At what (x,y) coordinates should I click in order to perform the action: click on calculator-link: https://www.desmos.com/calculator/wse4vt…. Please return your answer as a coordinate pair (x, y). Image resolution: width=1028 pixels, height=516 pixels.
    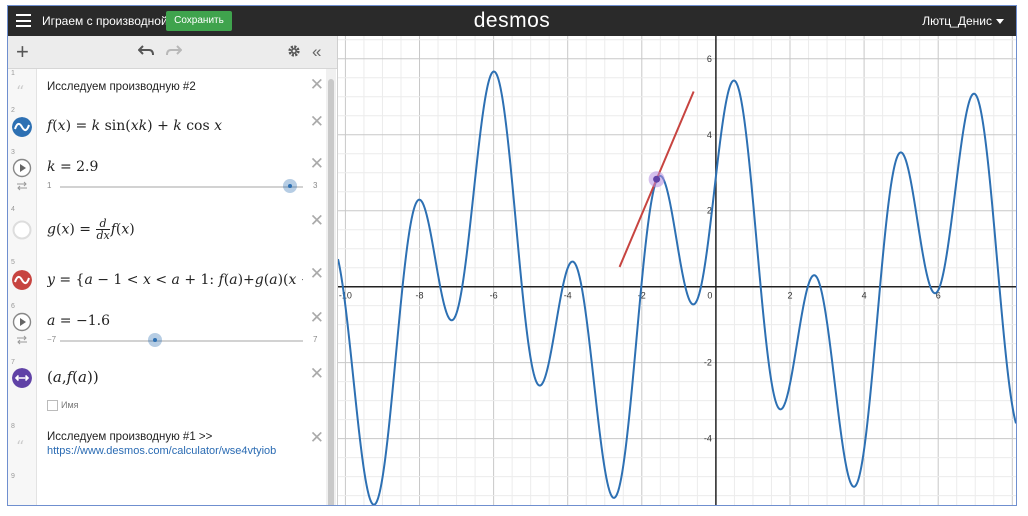
    Looking at the image, I should click on (161, 451).